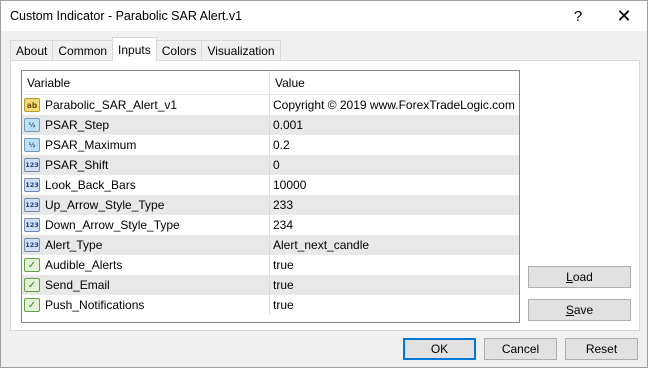  I want to click on tab-common: Common, so click(83, 50).